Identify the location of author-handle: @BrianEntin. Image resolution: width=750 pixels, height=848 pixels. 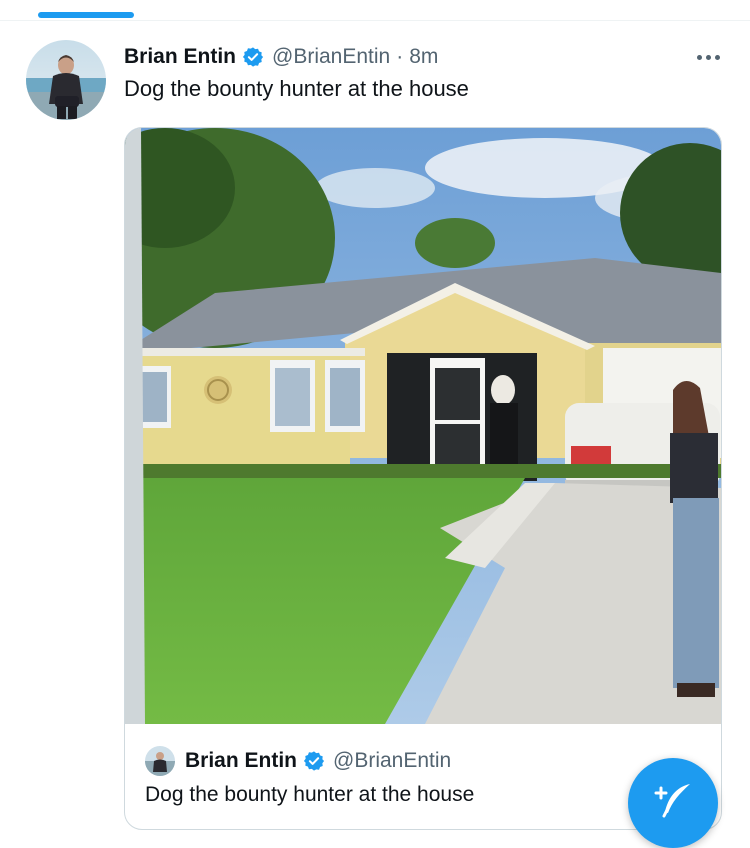
(331, 57).